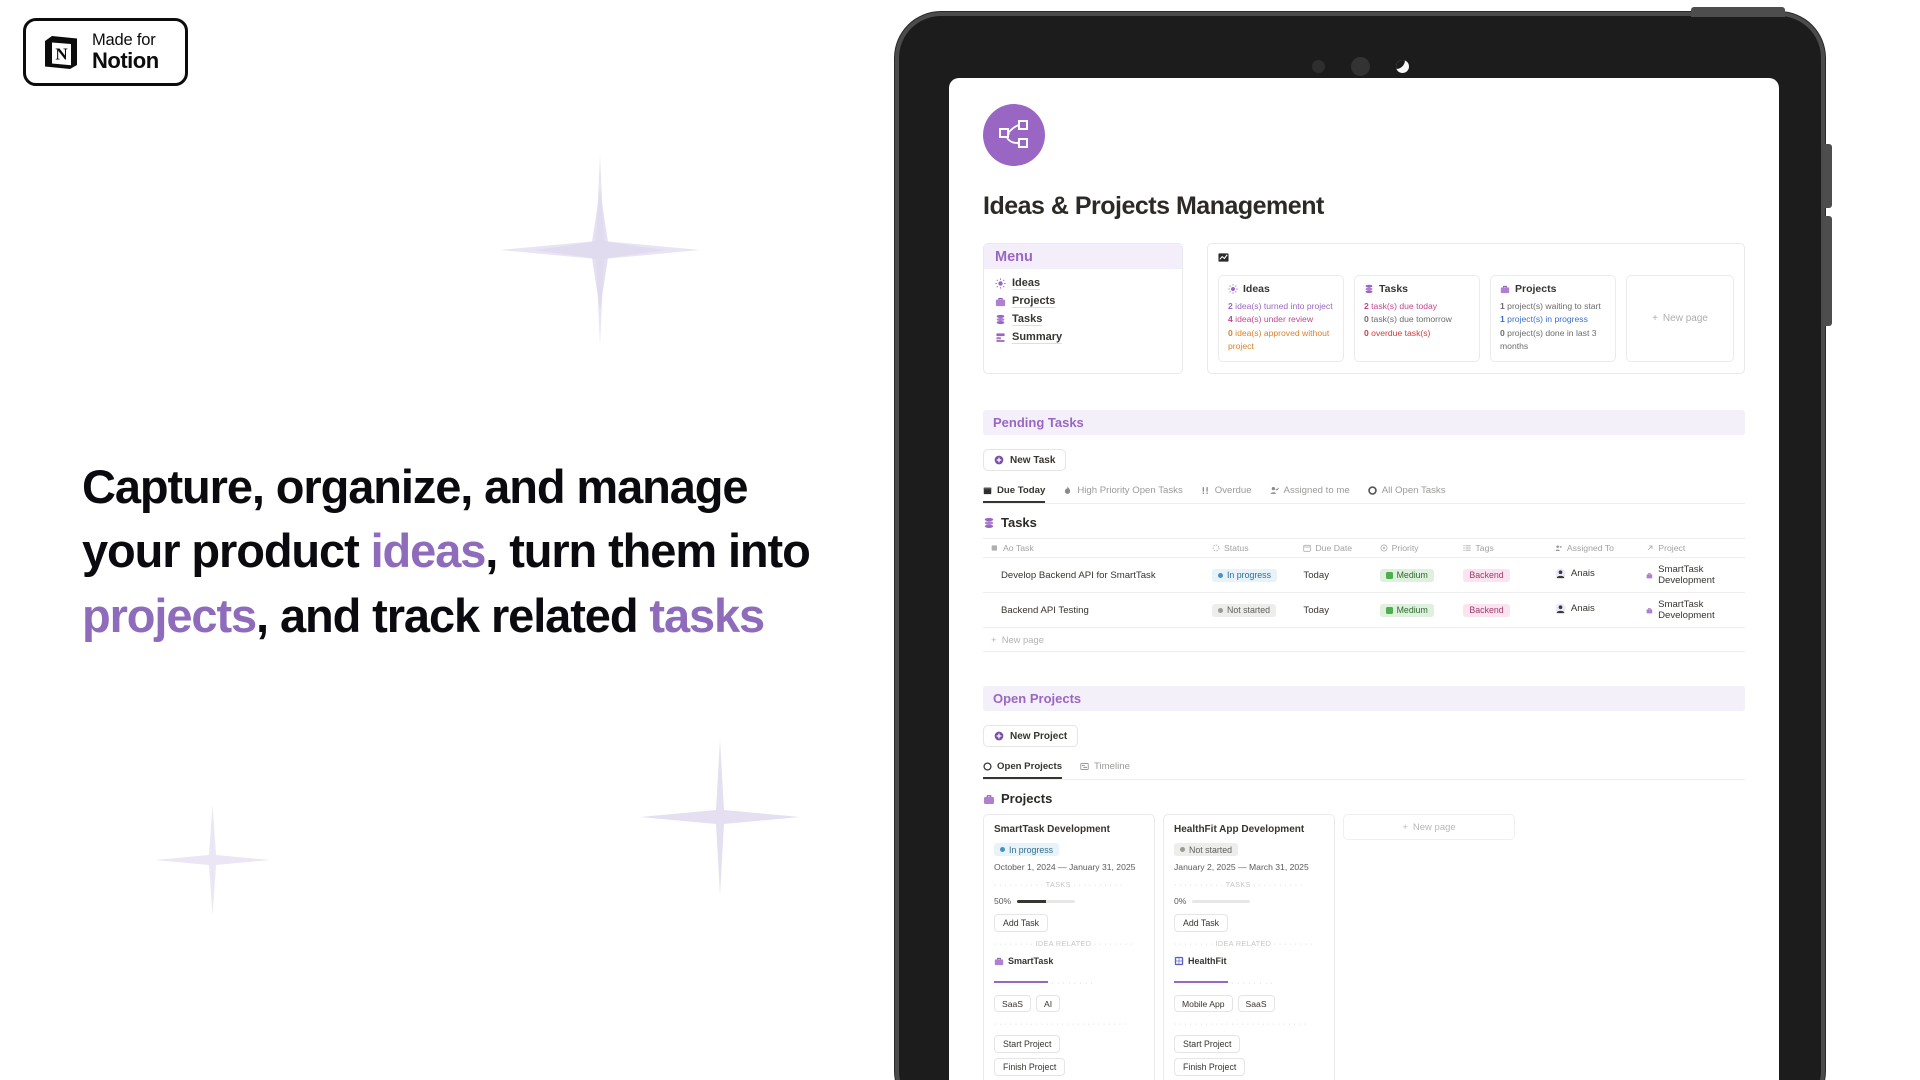 Image resolution: width=1920 pixels, height=1080 pixels. What do you see at coordinates (1310, 494) in the screenshot?
I see `tab-assigned-to-me: Assigned to me` at bounding box center [1310, 494].